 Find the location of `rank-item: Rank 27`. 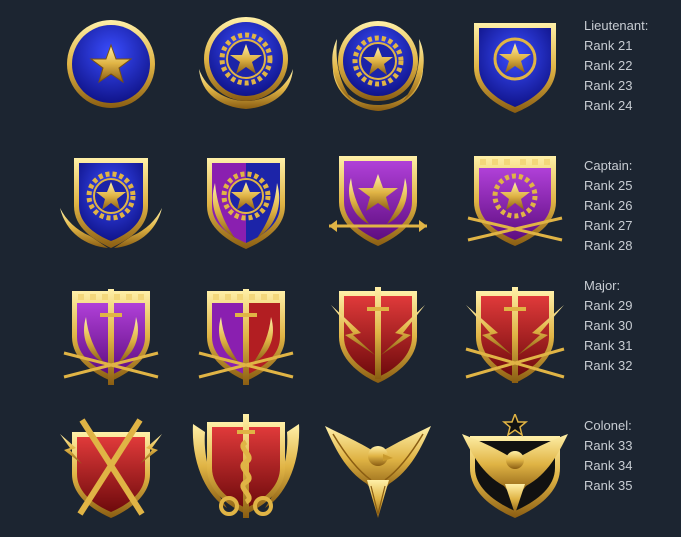

rank-item: Rank 27 is located at coordinates (608, 225).